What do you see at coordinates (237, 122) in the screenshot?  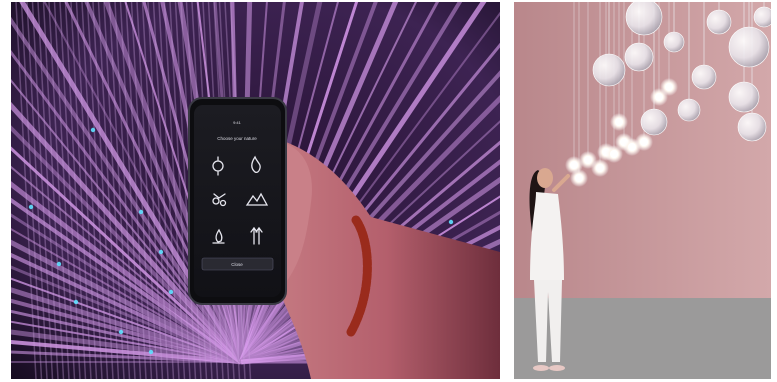 I see `status-time: 9:41` at bounding box center [237, 122].